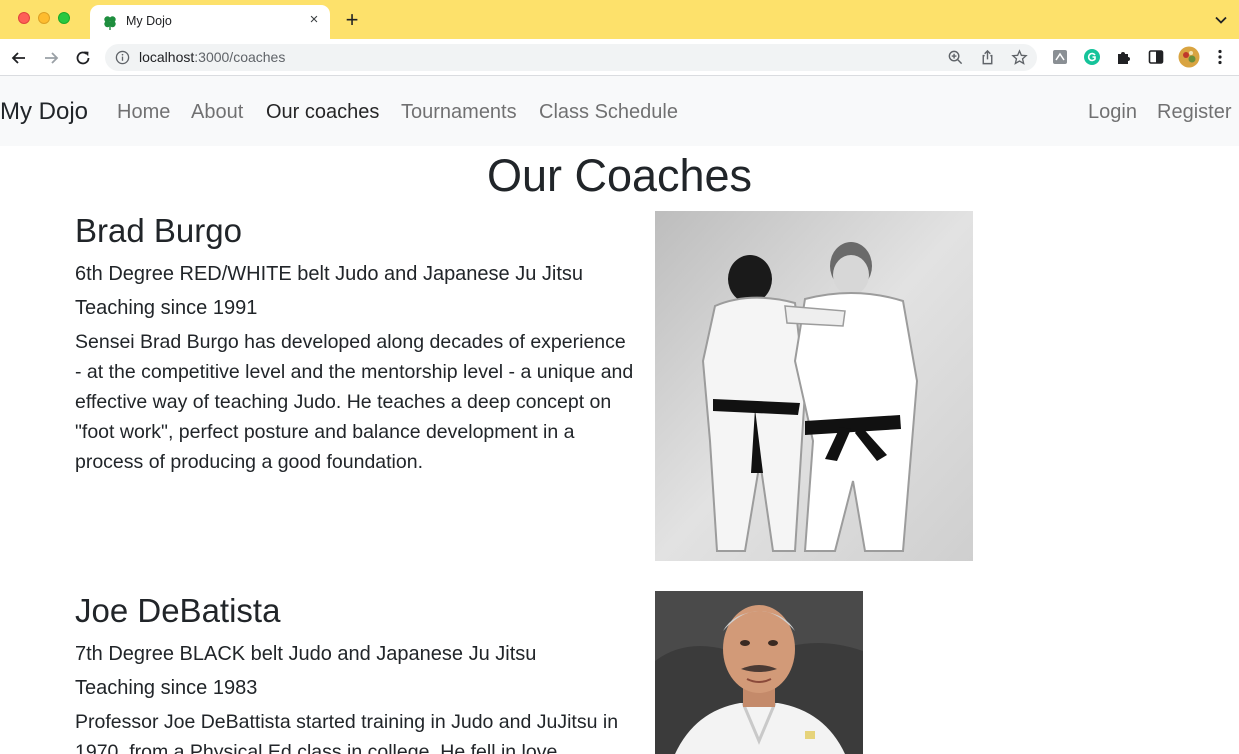 This screenshot has height=754, width=1239. I want to click on nav-link-tournaments: Tournaments, so click(459, 112).